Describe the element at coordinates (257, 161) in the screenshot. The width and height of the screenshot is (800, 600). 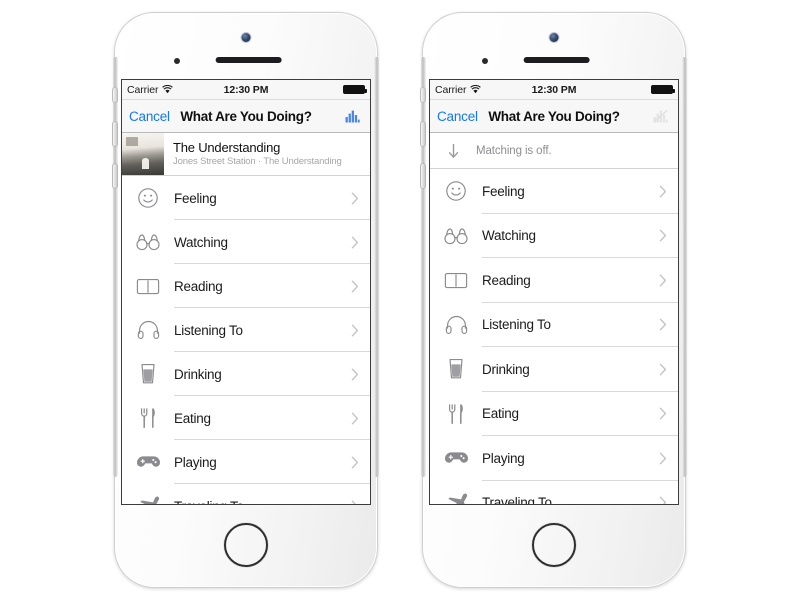
I see `now-playing-subtitle: Jones Street Station · The Understanding` at that location.